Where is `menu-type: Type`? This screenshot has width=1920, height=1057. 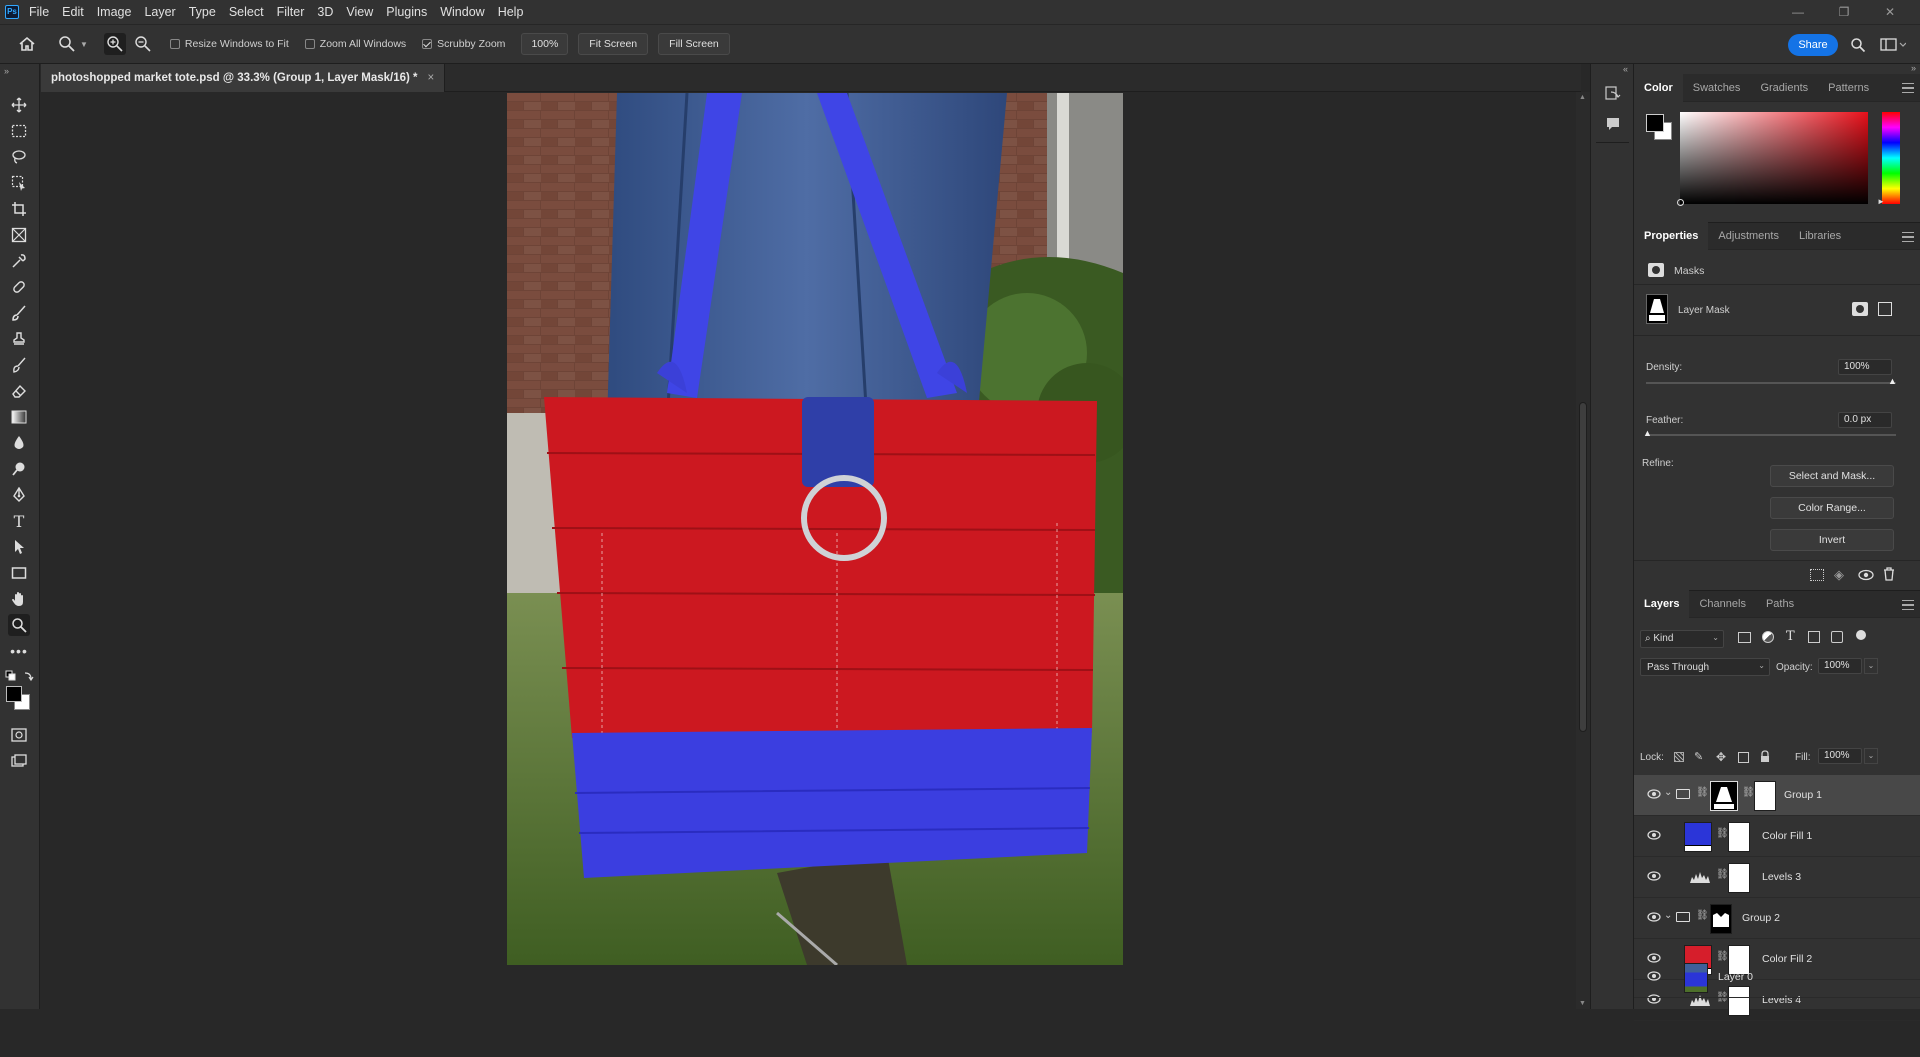
menu-type: Type is located at coordinates (202, 12).